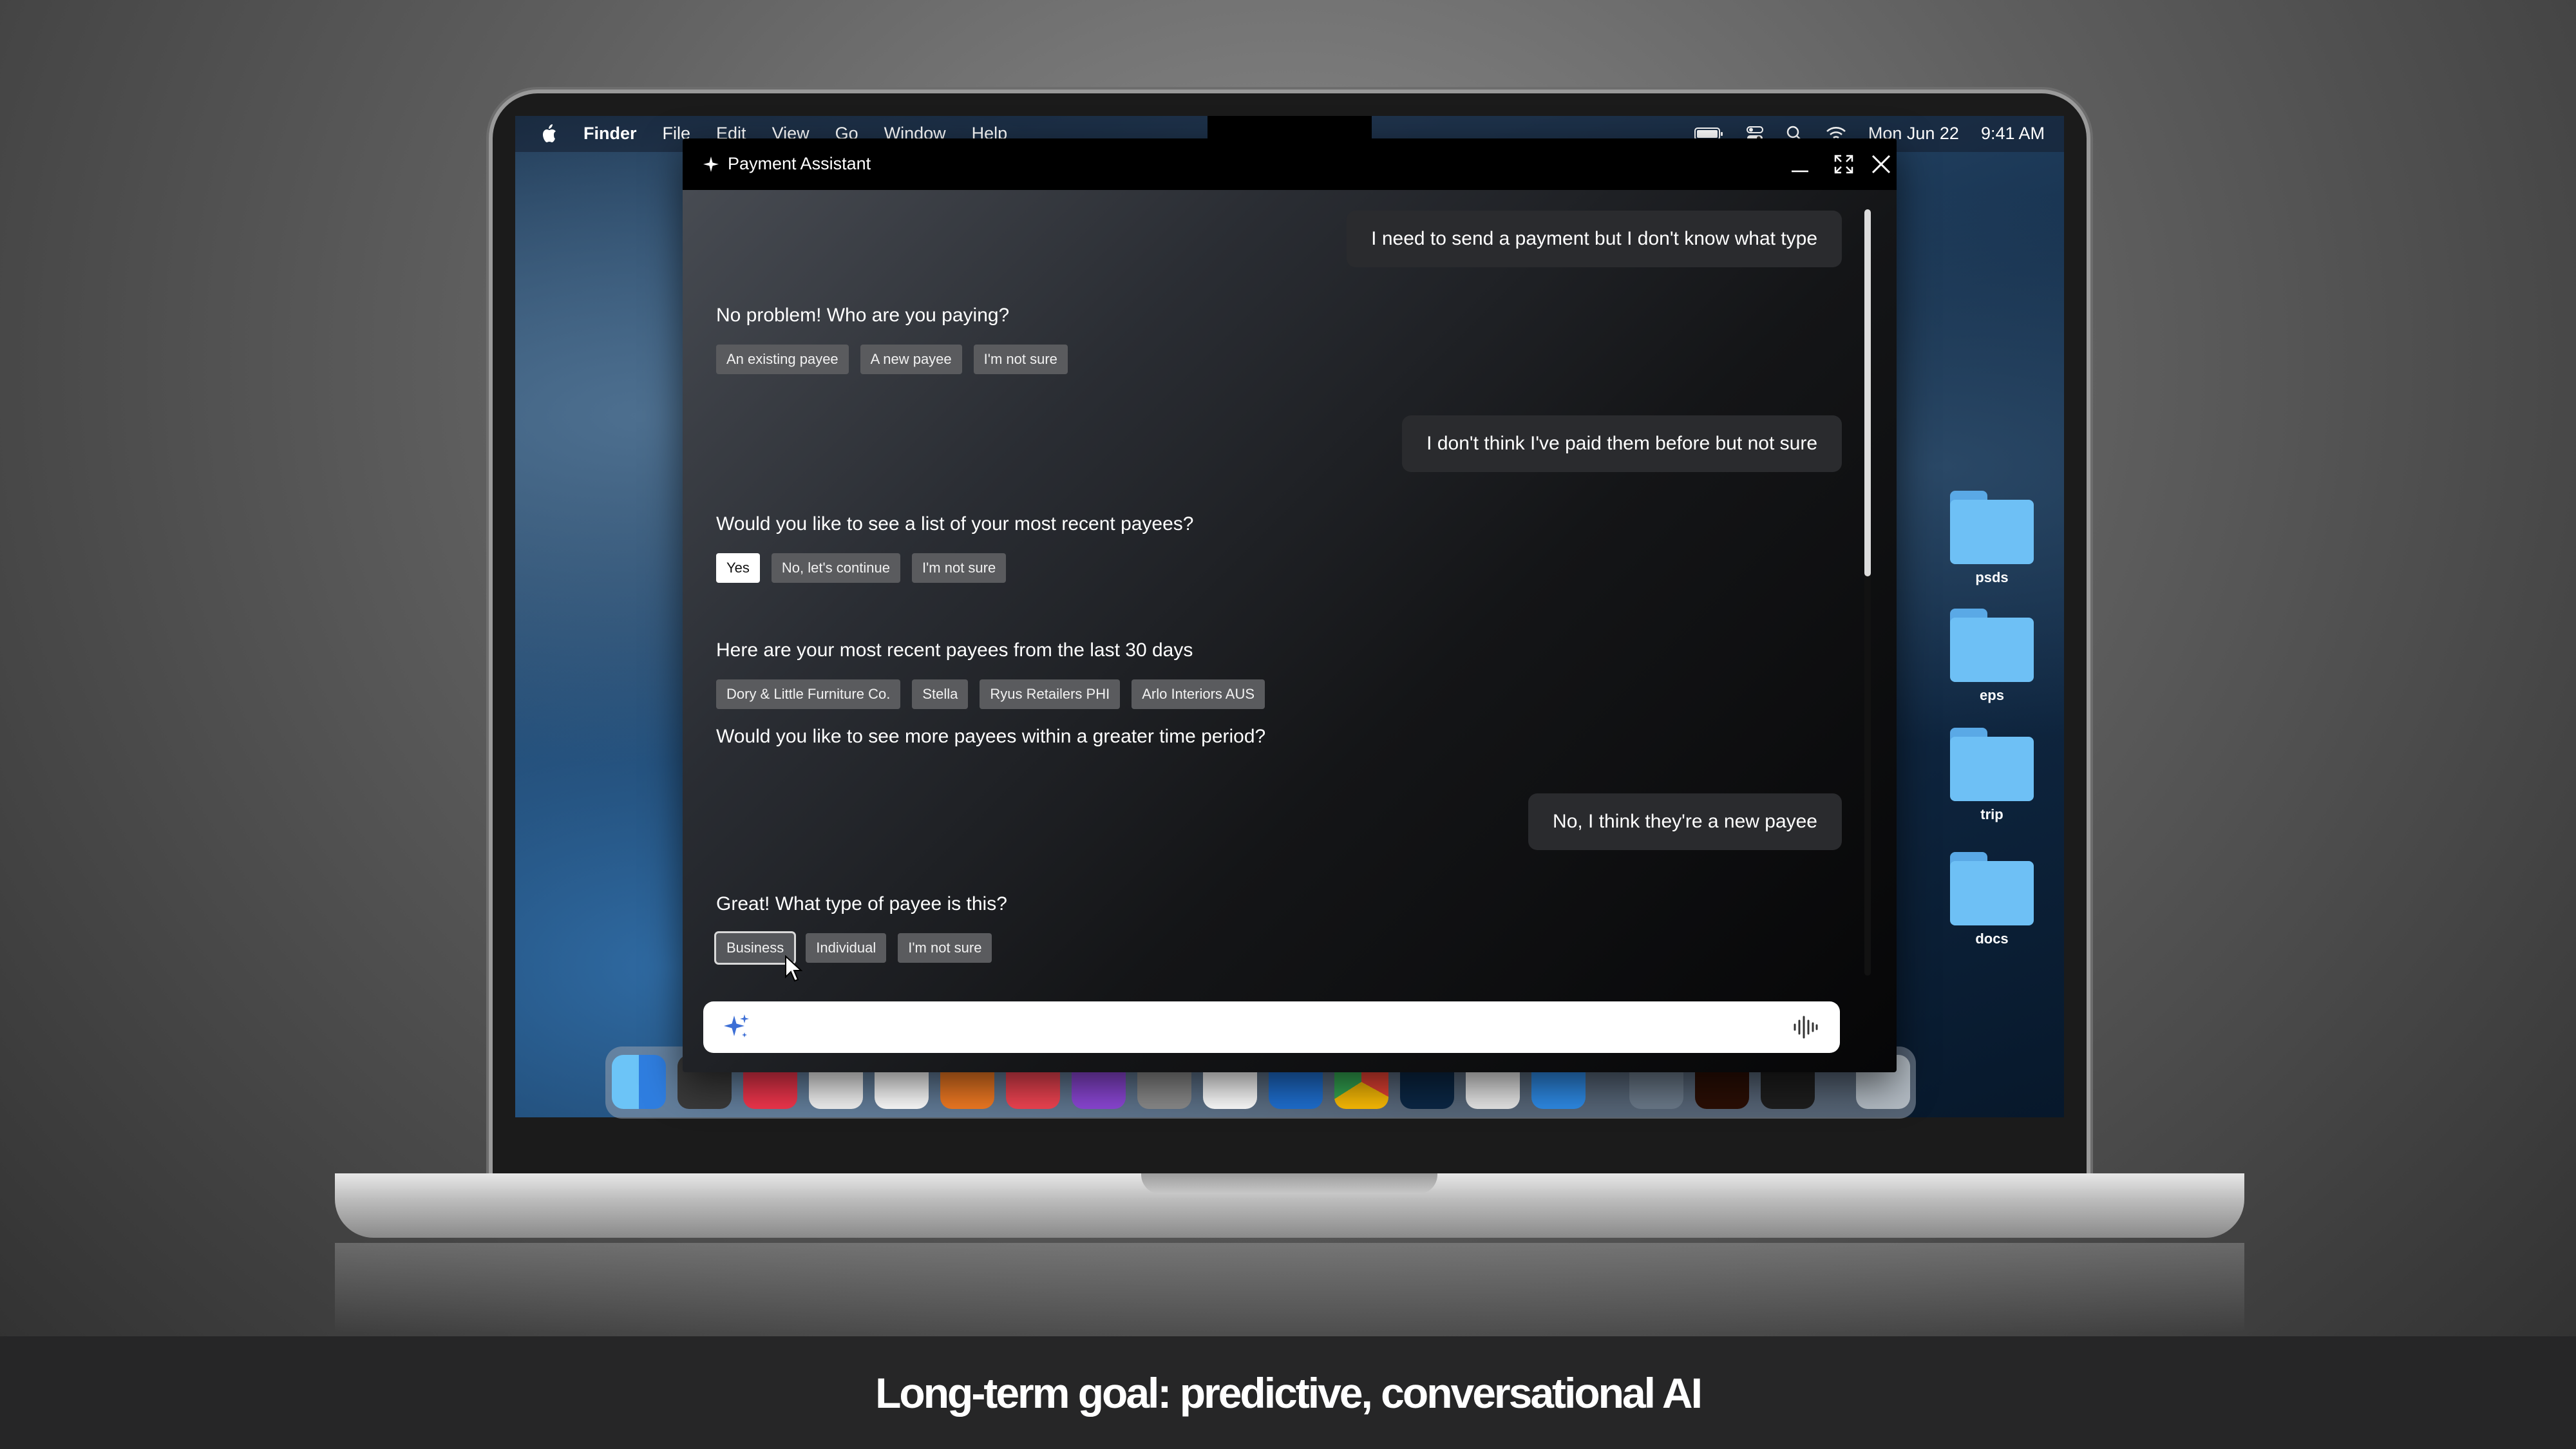 The height and width of the screenshot is (1449, 2576). I want to click on laptop-opening-notch, so click(1289, 1183).